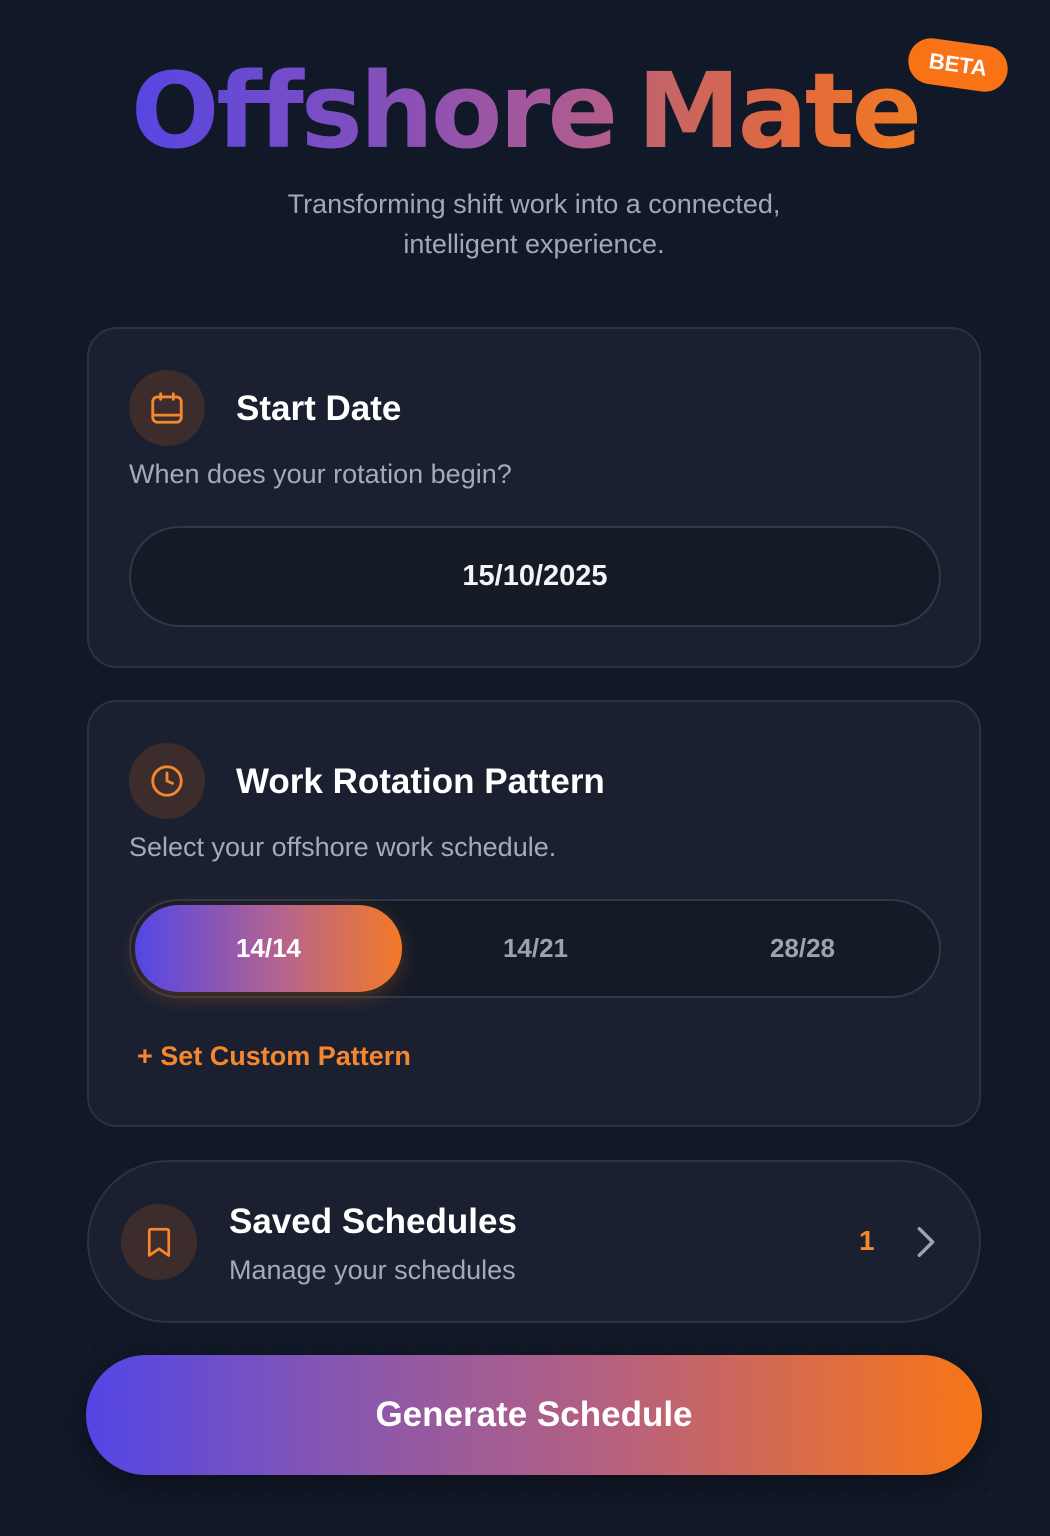 Image resolution: width=1050 pixels, height=1536 pixels. Describe the element at coordinates (925, 1244) in the screenshot. I see `chevron-right-icon` at that location.